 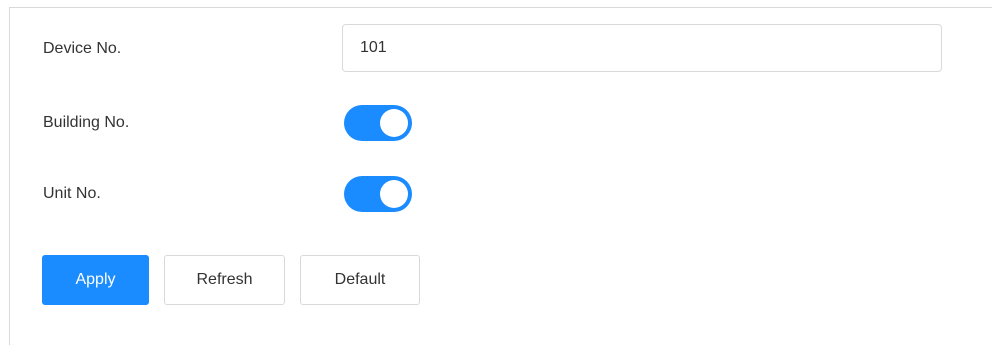 I want to click on apply-button: Apply, so click(x=95, y=280).